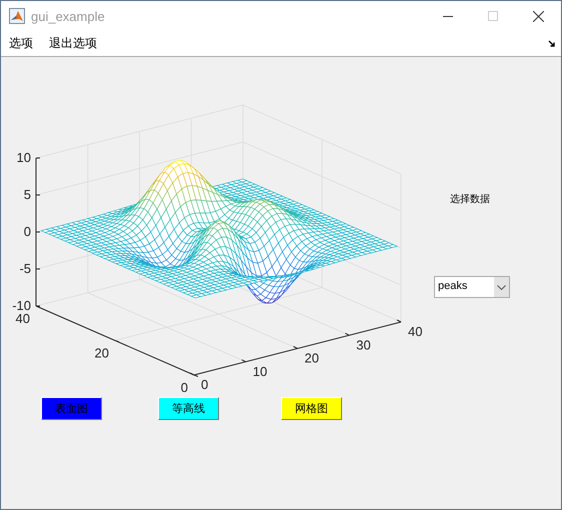 This screenshot has width=562, height=510. What do you see at coordinates (21, 43) in the screenshot?
I see `menu-item: 选项` at bounding box center [21, 43].